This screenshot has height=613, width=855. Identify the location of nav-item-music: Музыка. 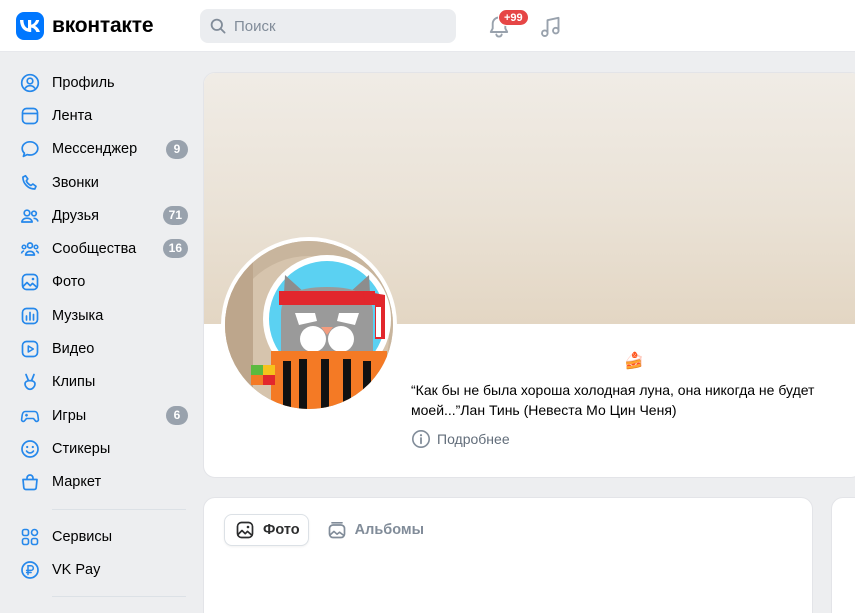
(102, 315).